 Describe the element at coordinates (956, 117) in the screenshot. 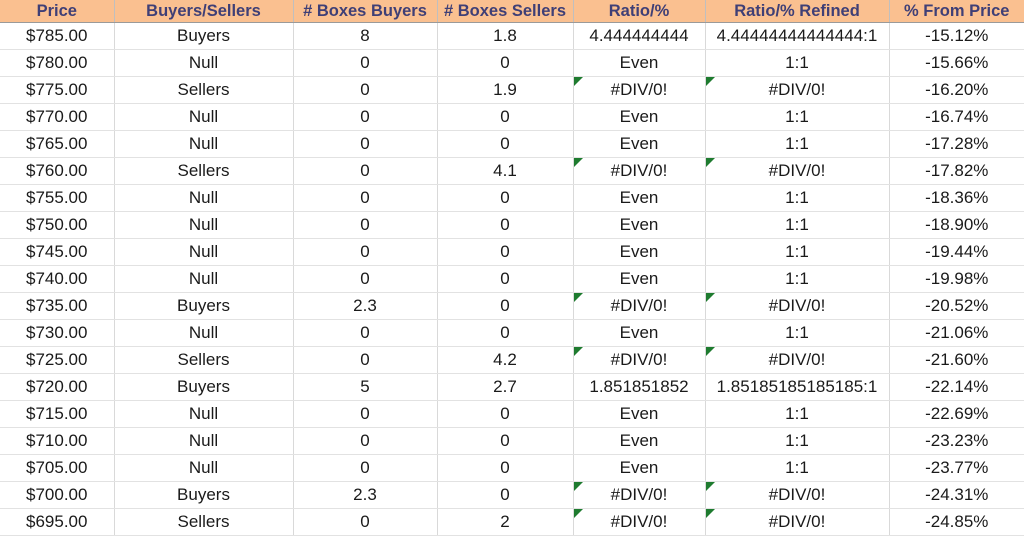

I see `cell-pct: -16.74%` at that location.